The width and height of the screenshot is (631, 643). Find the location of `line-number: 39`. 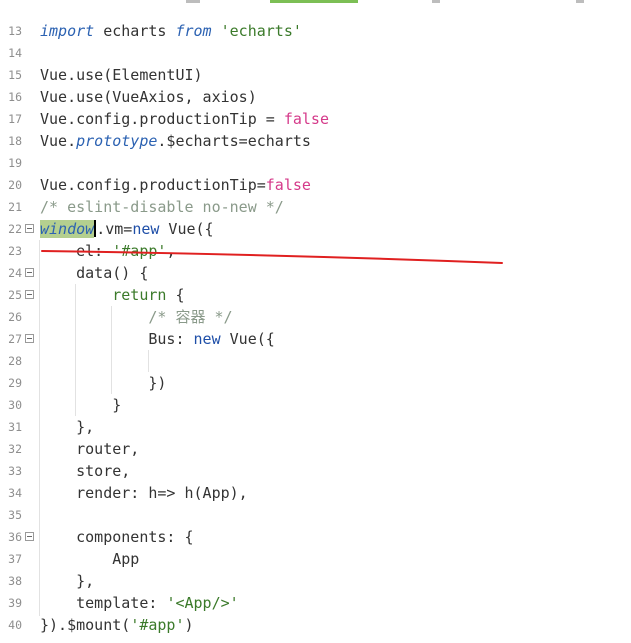

line-number: 39 is located at coordinates (15, 603).